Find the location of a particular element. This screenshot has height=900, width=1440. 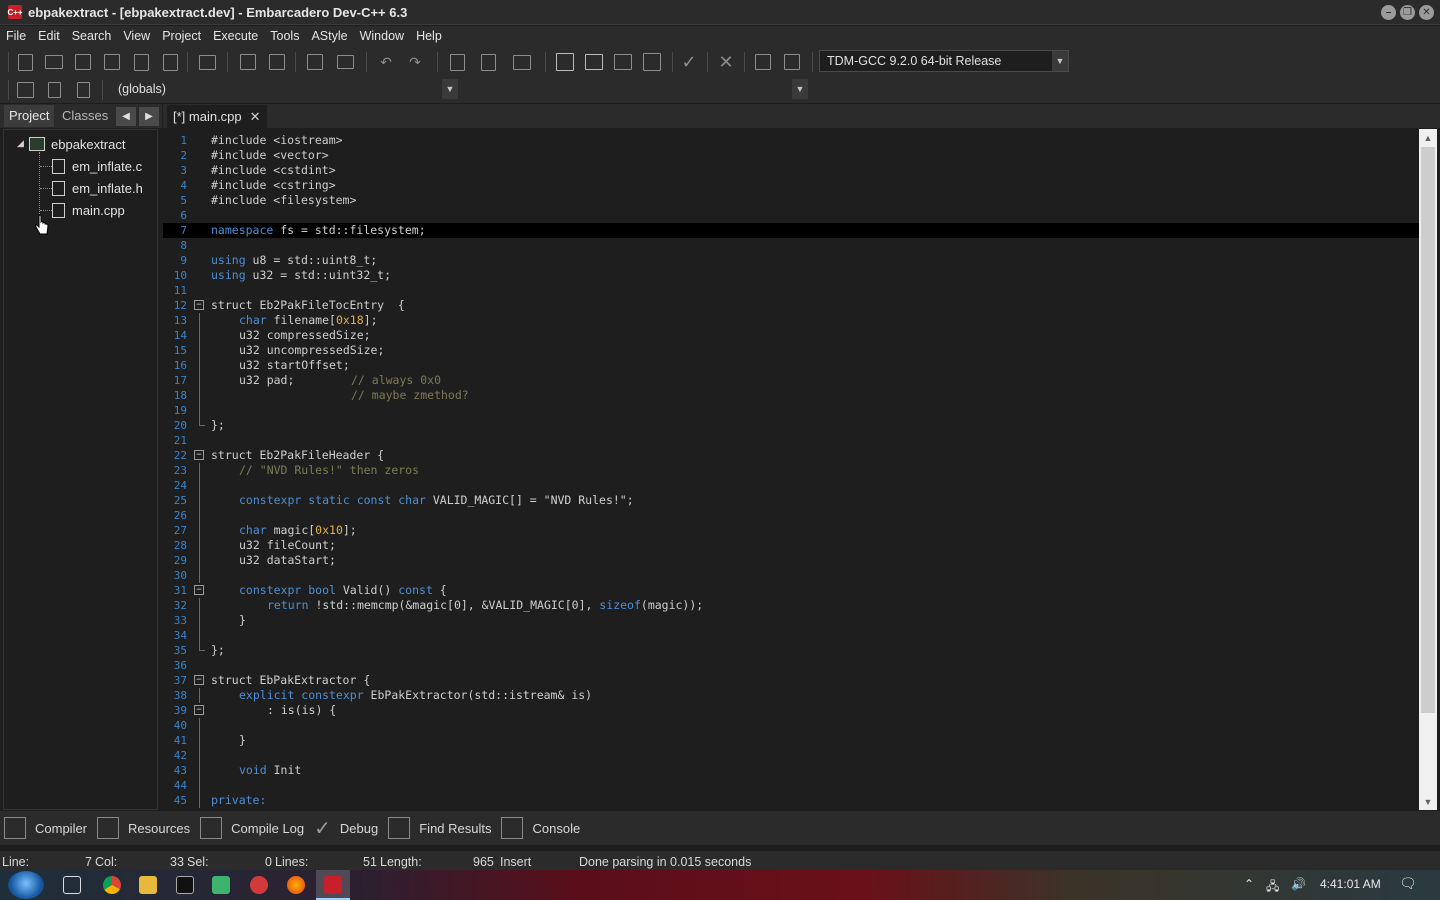

fold-guide is located at coordinates (199, 785).